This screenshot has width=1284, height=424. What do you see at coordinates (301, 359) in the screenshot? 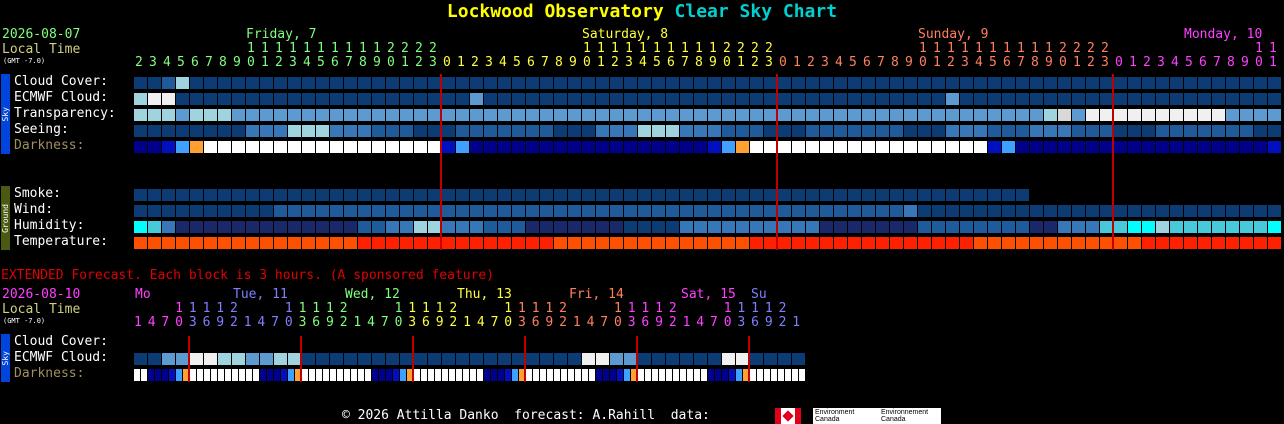
I see `extended-midnight-line` at bounding box center [301, 359].